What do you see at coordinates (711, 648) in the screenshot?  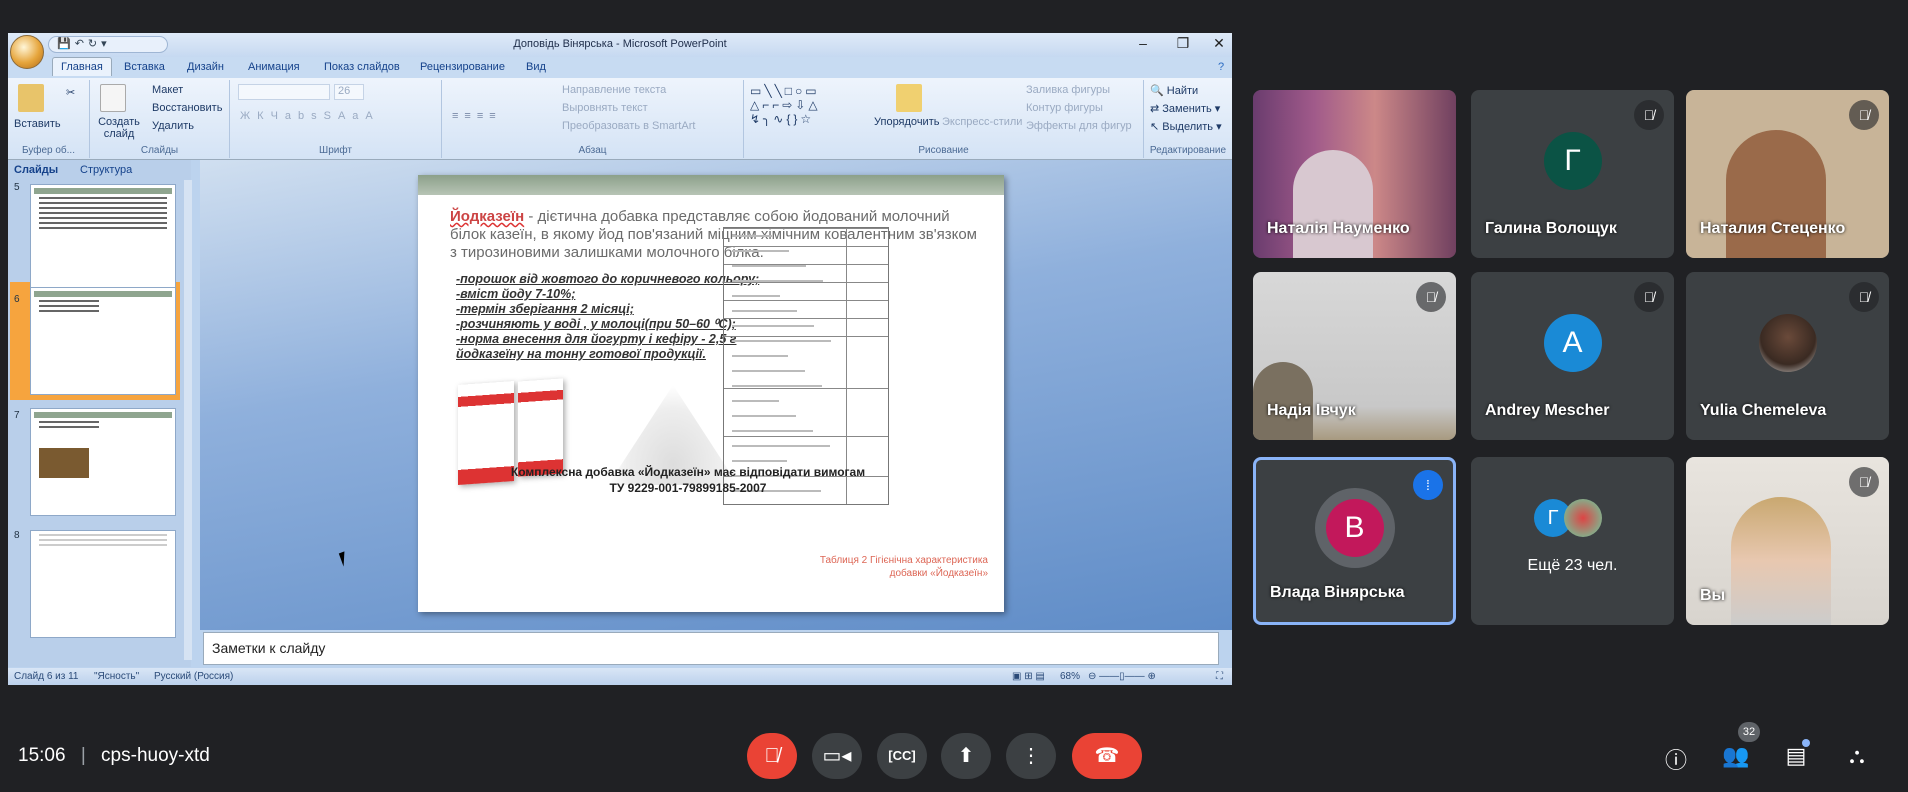 I see `notes-field: Заметки к слайду` at bounding box center [711, 648].